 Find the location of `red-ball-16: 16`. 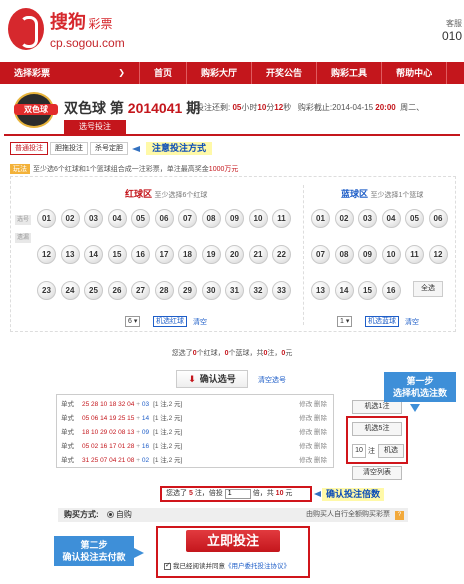

red-ball-16: 16 is located at coordinates (140, 254).